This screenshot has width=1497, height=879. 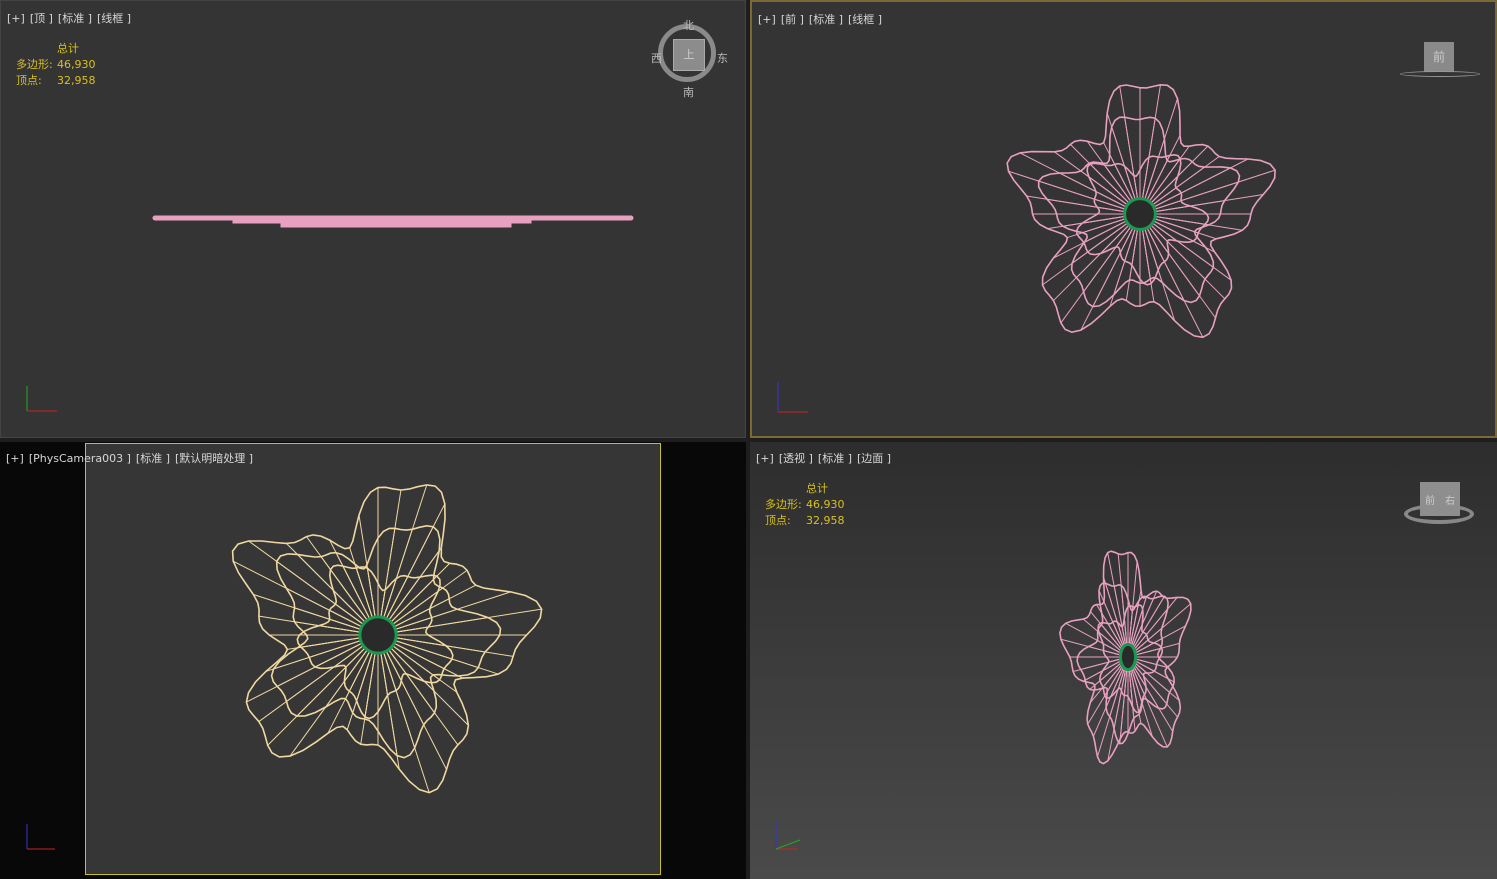 What do you see at coordinates (1440, 504) in the screenshot?
I see `viewcube: 前右` at bounding box center [1440, 504].